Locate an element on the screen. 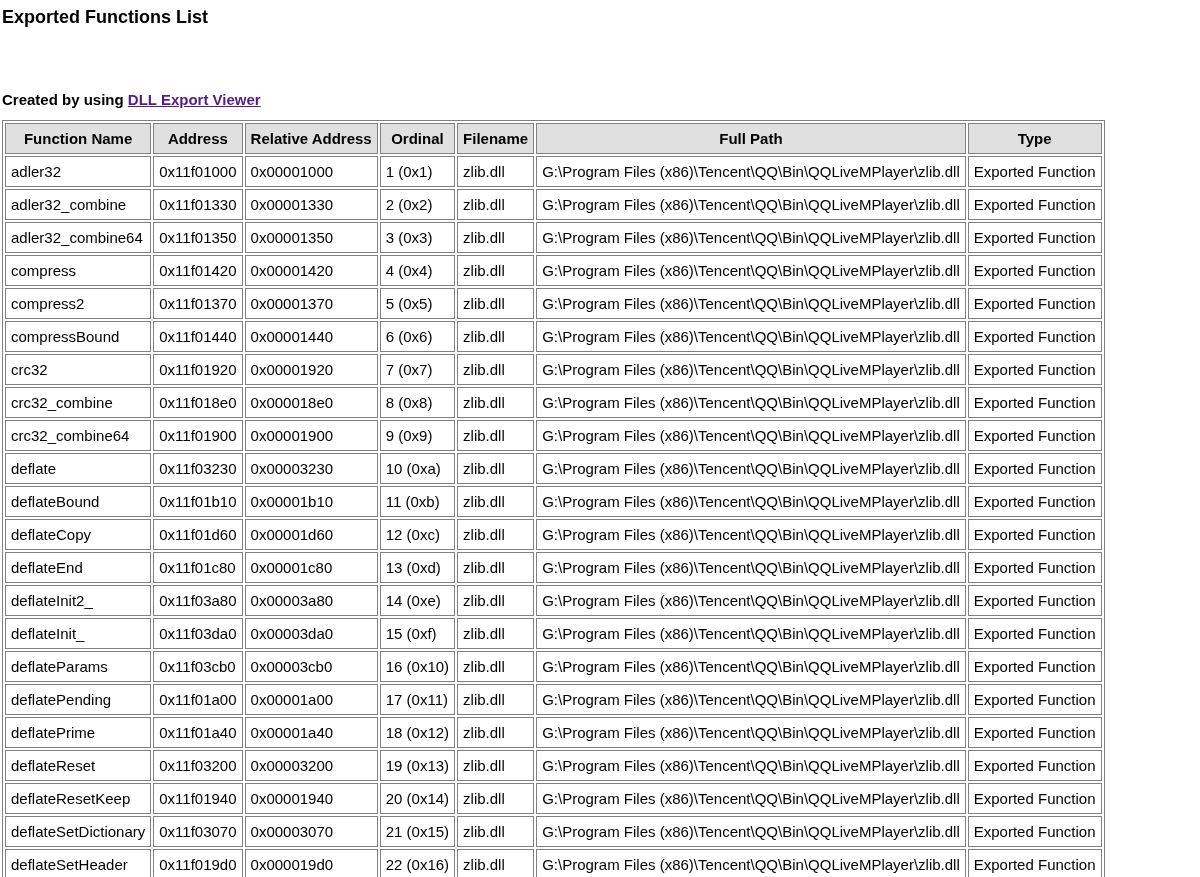 This screenshot has height=877, width=1200. table-cell: 0x00001940 is located at coordinates (311, 798).